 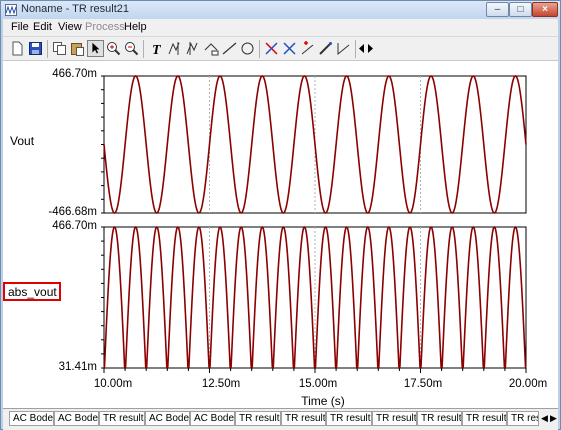 I want to click on close-icon: ×, so click(x=545, y=9).